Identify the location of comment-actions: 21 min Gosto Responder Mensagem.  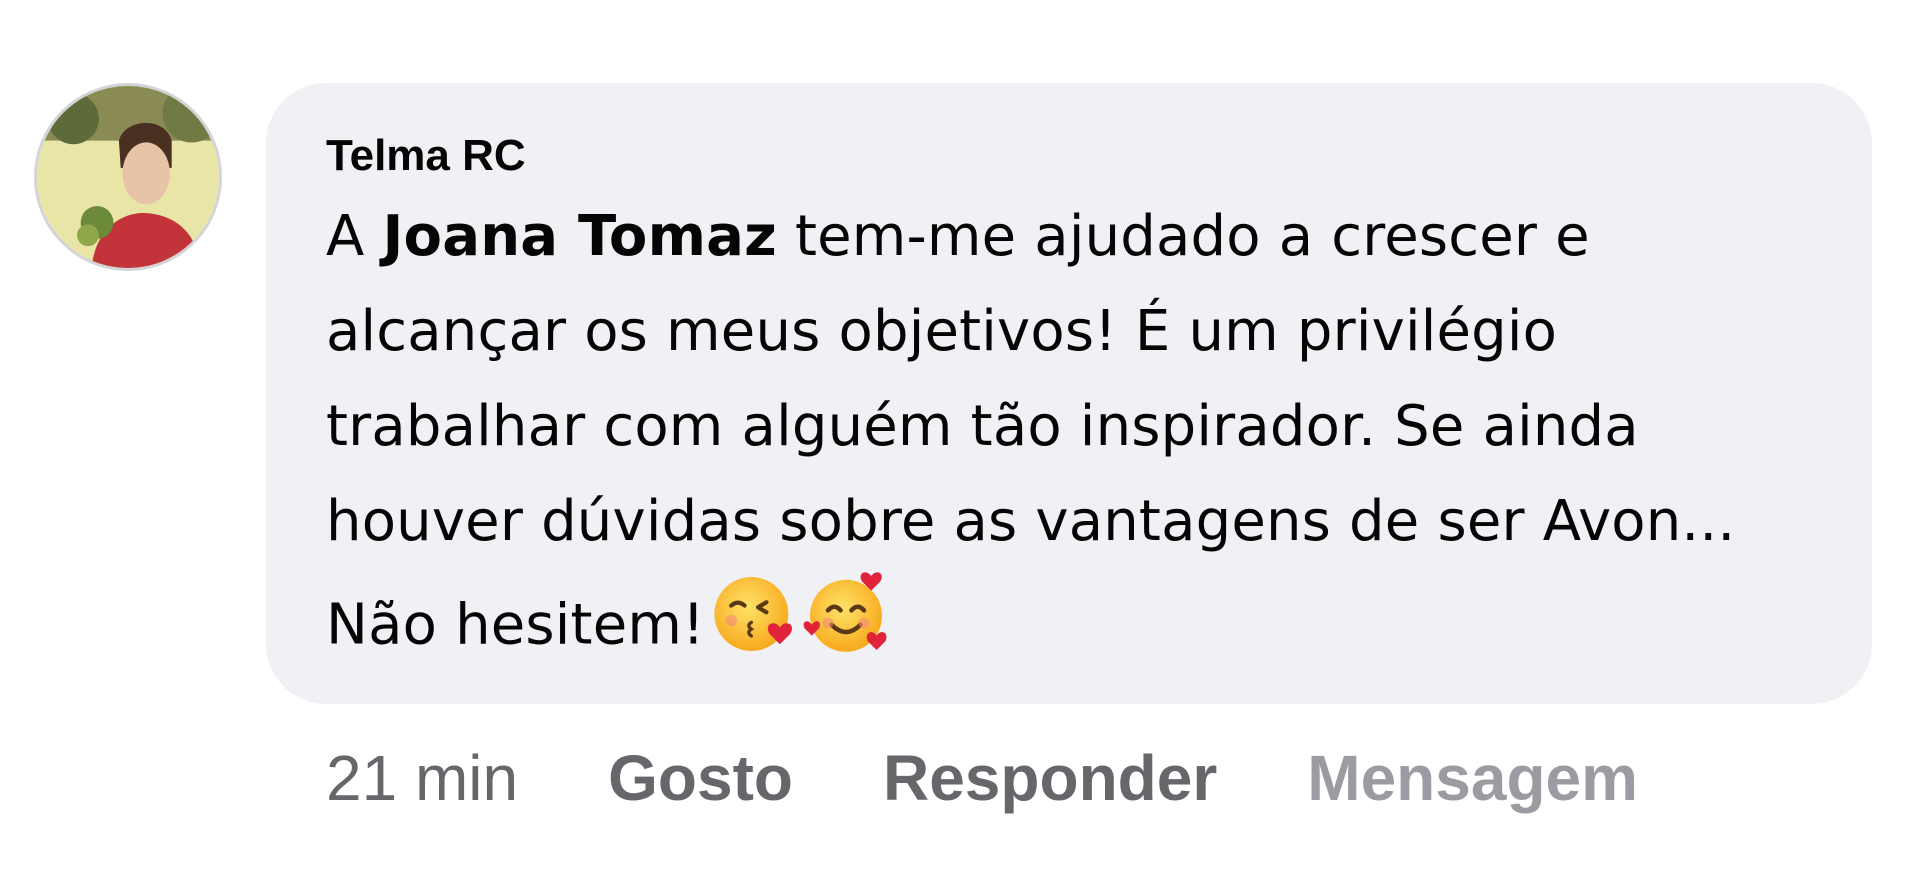
(982, 778).